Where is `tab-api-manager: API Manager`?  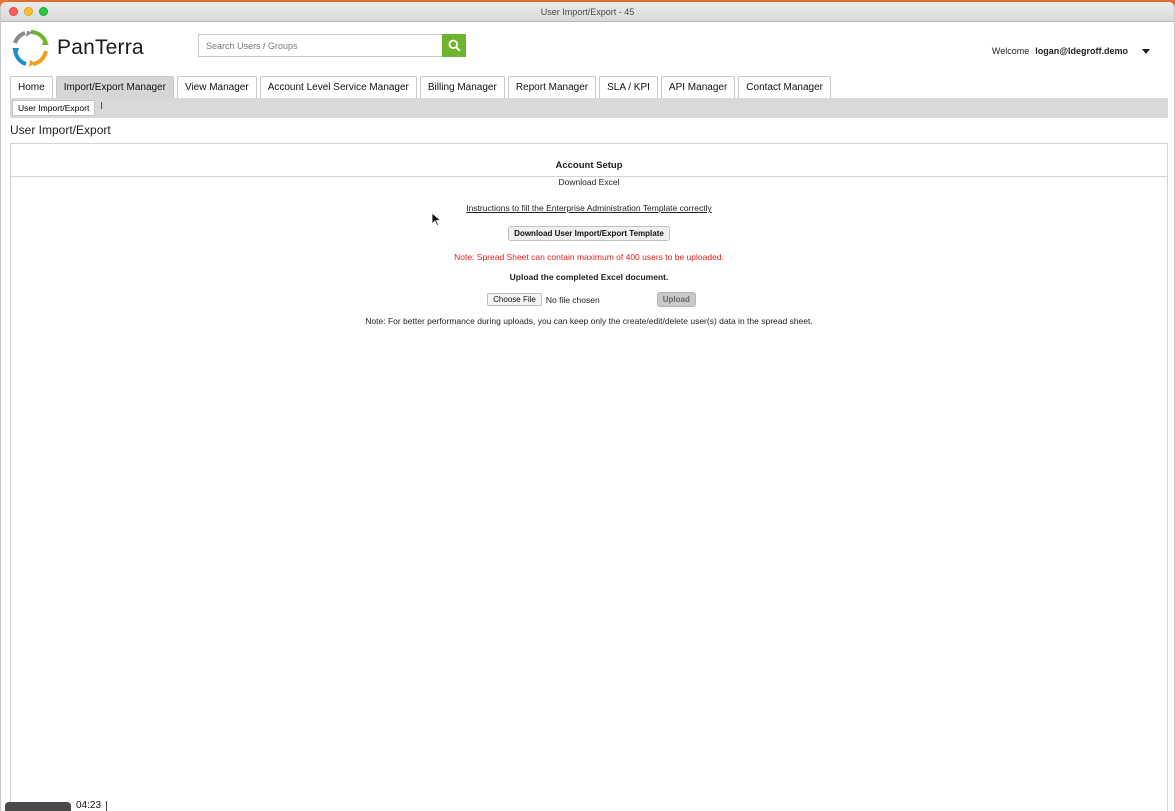 tab-api-manager: API Manager is located at coordinates (698, 87).